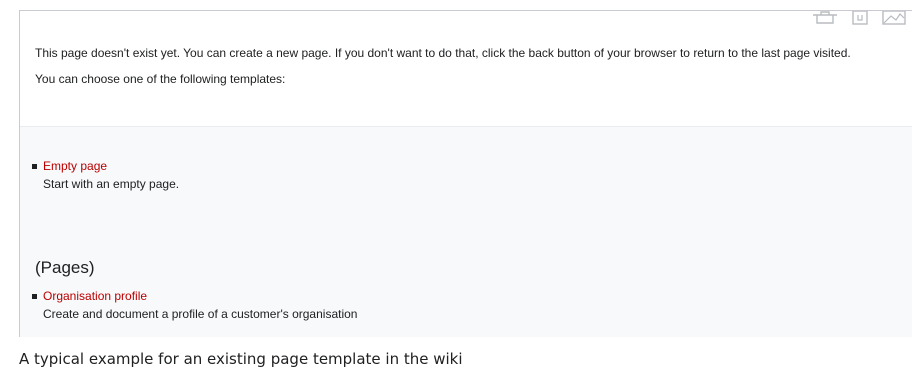 Image resolution: width=912 pixels, height=379 pixels. What do you see at coordinates (75, 166) in the screenshot?
I see `template-link-empty-page: Empty page` at bounding box center [75, 166].